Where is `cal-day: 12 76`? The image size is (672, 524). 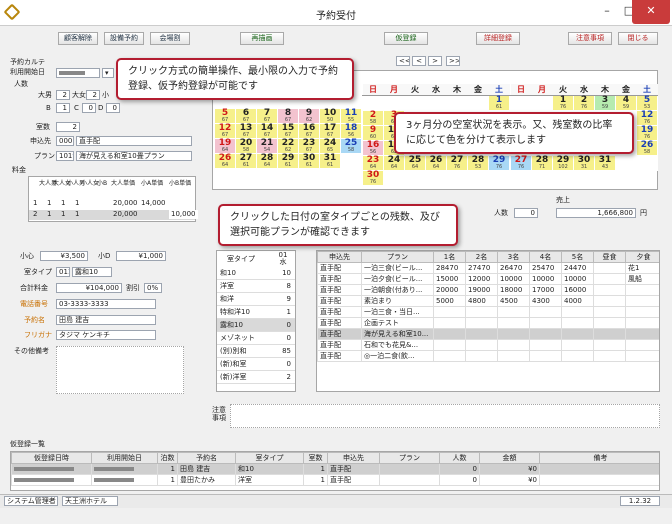 cal-day: 12 76 is located at coordinates (647, 118).